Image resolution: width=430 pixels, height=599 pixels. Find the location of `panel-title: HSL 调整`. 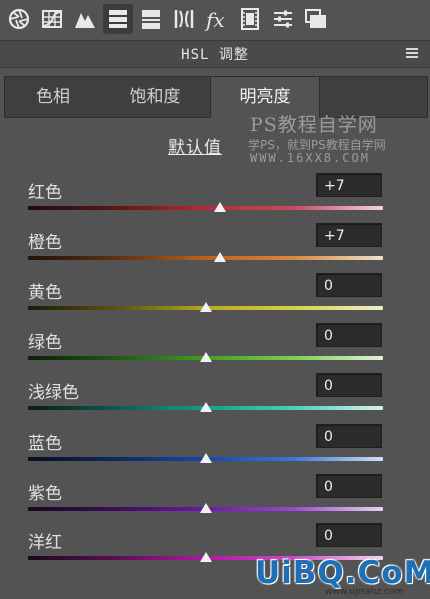

panel-title: HSL 调整 is located at coordinates (215, 55).